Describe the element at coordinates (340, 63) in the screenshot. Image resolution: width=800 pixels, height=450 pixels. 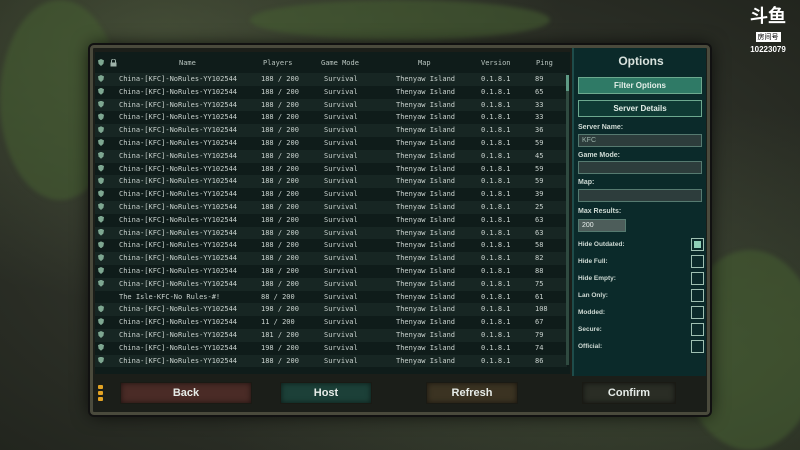
I see `col-header-game-mode: Game Mode` at that location.